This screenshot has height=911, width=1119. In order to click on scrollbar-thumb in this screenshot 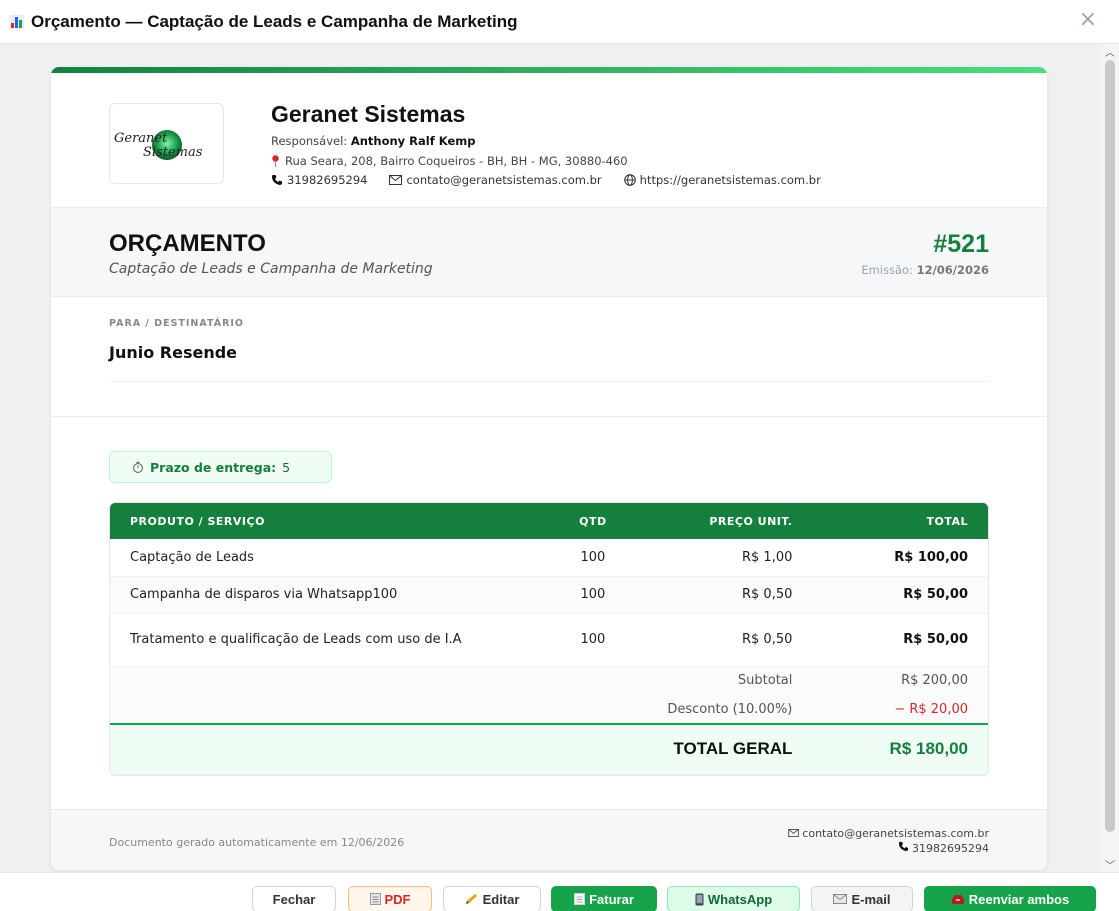, I will do `click(1110, 446)`.